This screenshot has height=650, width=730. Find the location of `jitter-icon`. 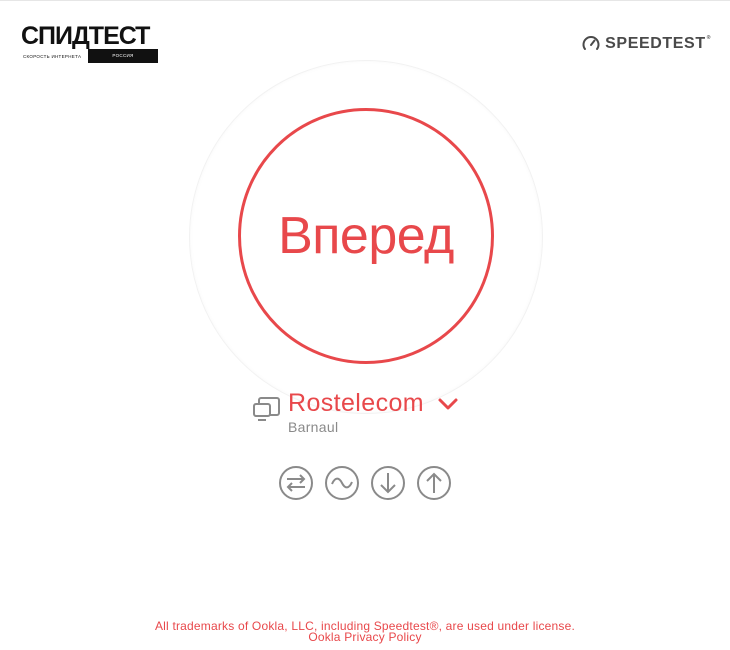

jitter-icon is located at coordinates (342, 483).